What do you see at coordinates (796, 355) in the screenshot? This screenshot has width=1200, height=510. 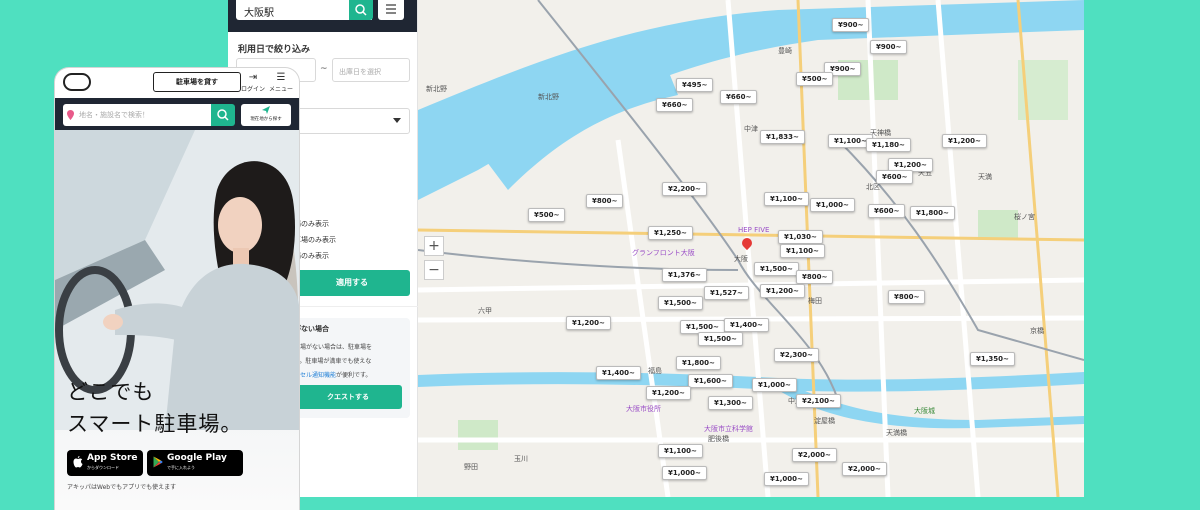 I see `price-pin: ¥2,300~` at bounding box center [796, 355].